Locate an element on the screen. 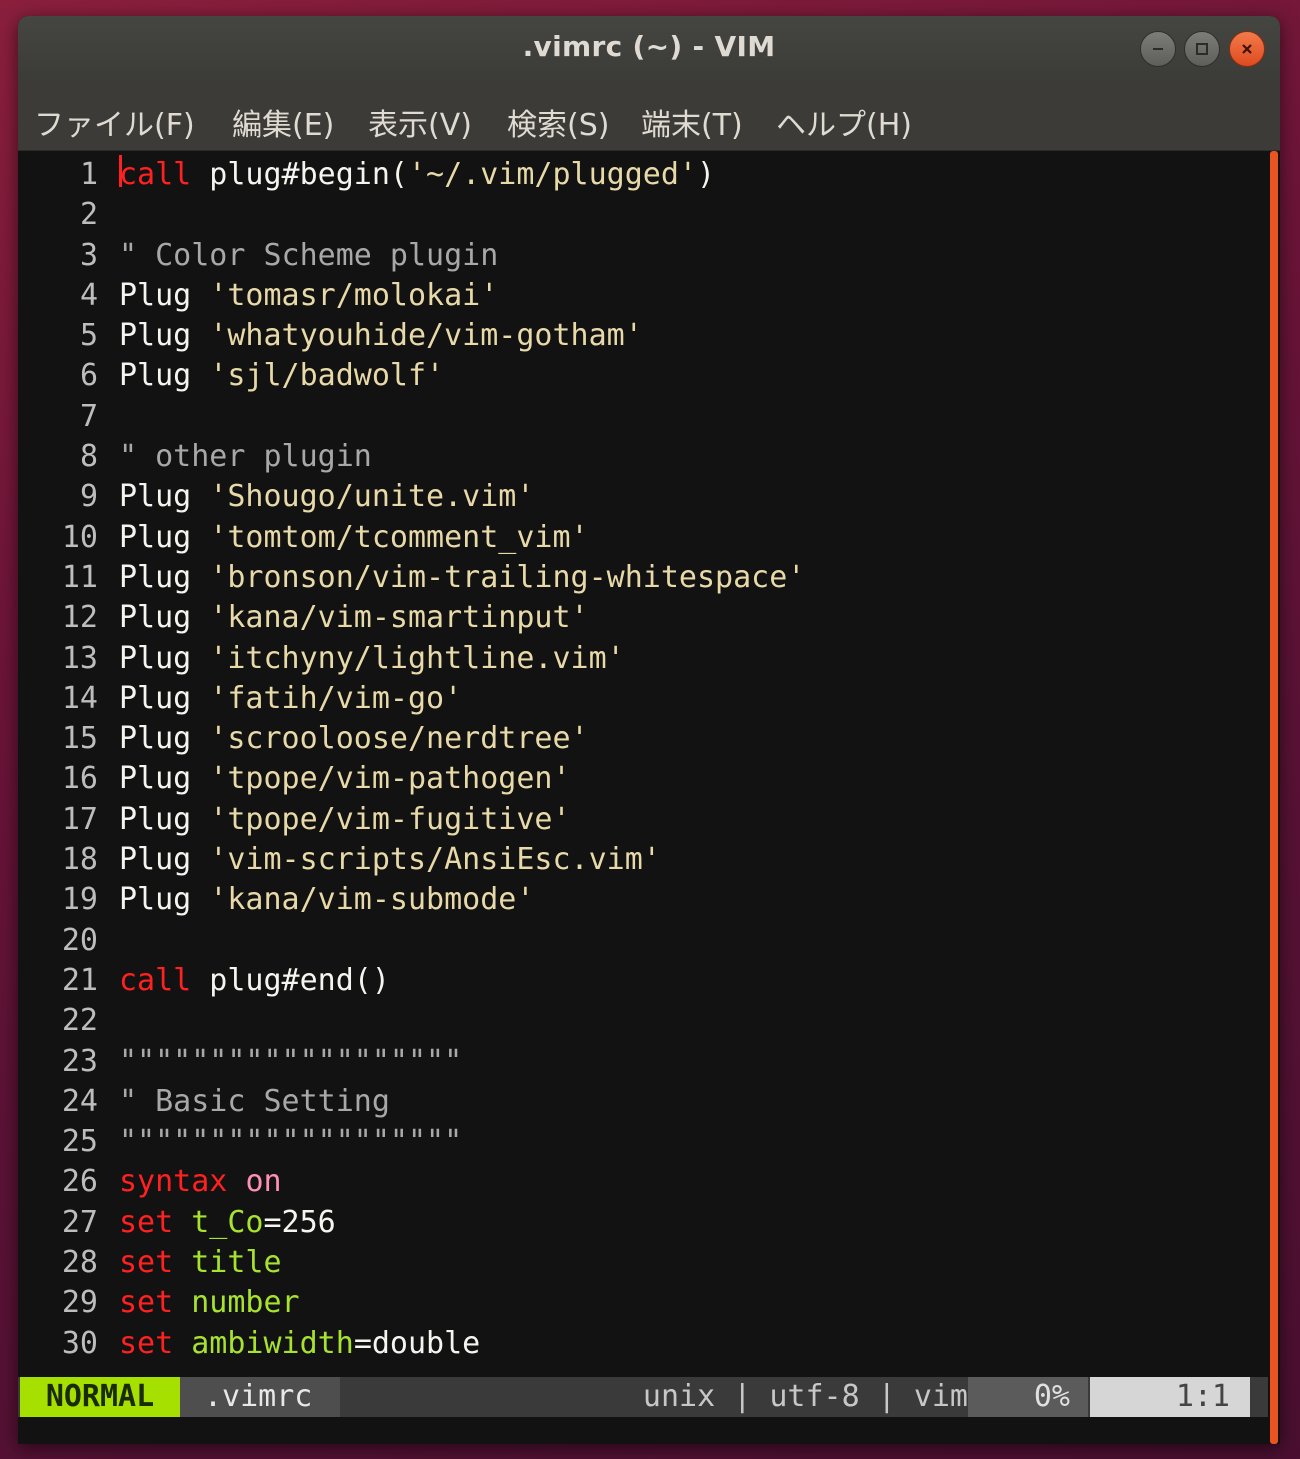 Image resolution: width=1300 pixels, height=1459 pixels. code-line: 18 Plug 'vim-scripts/AnsiEsc.vim' is located at coordinates (643, 860).